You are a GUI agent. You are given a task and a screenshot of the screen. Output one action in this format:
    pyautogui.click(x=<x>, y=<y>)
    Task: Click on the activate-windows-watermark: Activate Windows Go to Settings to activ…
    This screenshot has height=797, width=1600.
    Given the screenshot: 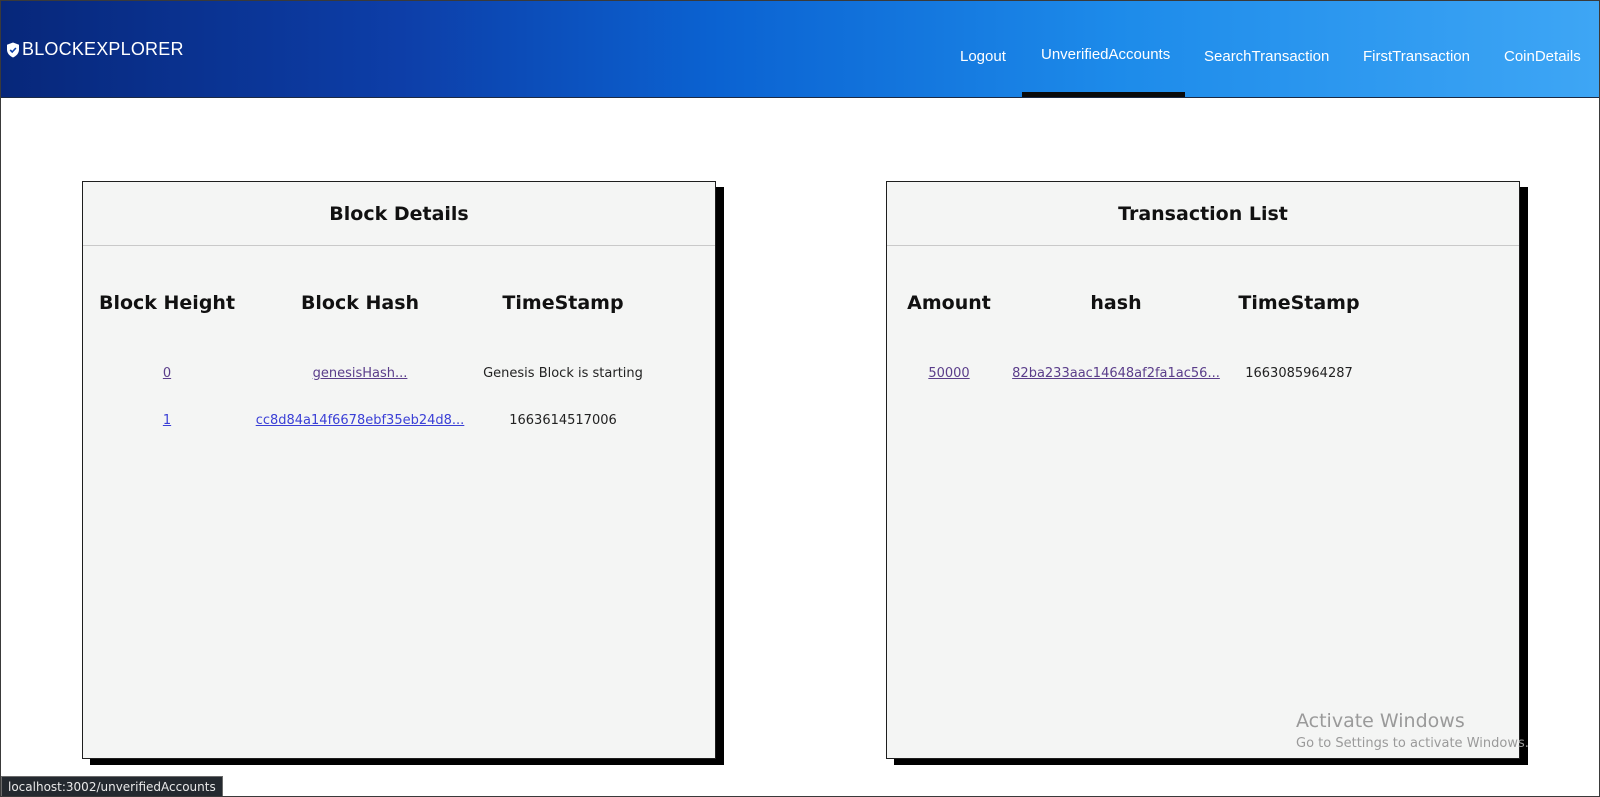 What is the action you would take?
    pyautogui.click(x=1412, y=730)
    